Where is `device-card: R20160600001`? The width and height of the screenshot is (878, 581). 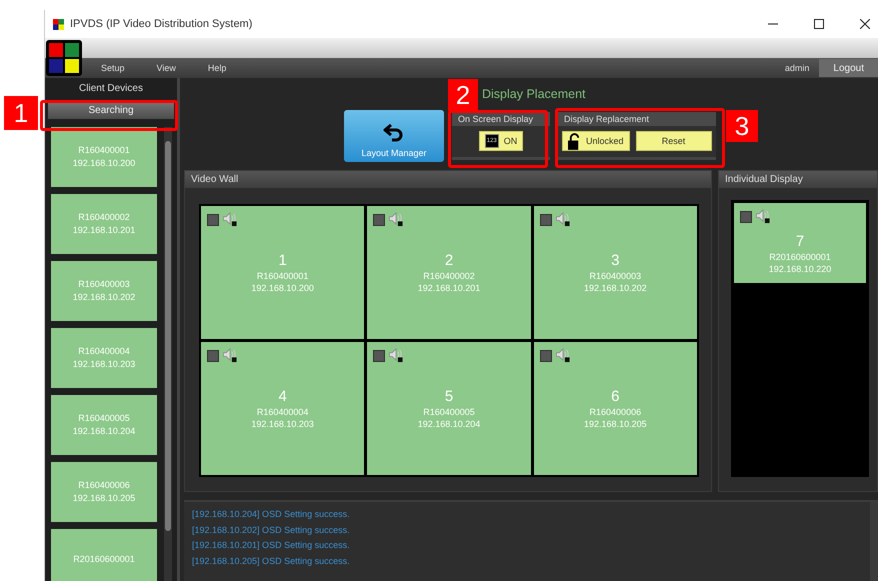 device-card: R20160600001 is located at coordinates (104, 555).